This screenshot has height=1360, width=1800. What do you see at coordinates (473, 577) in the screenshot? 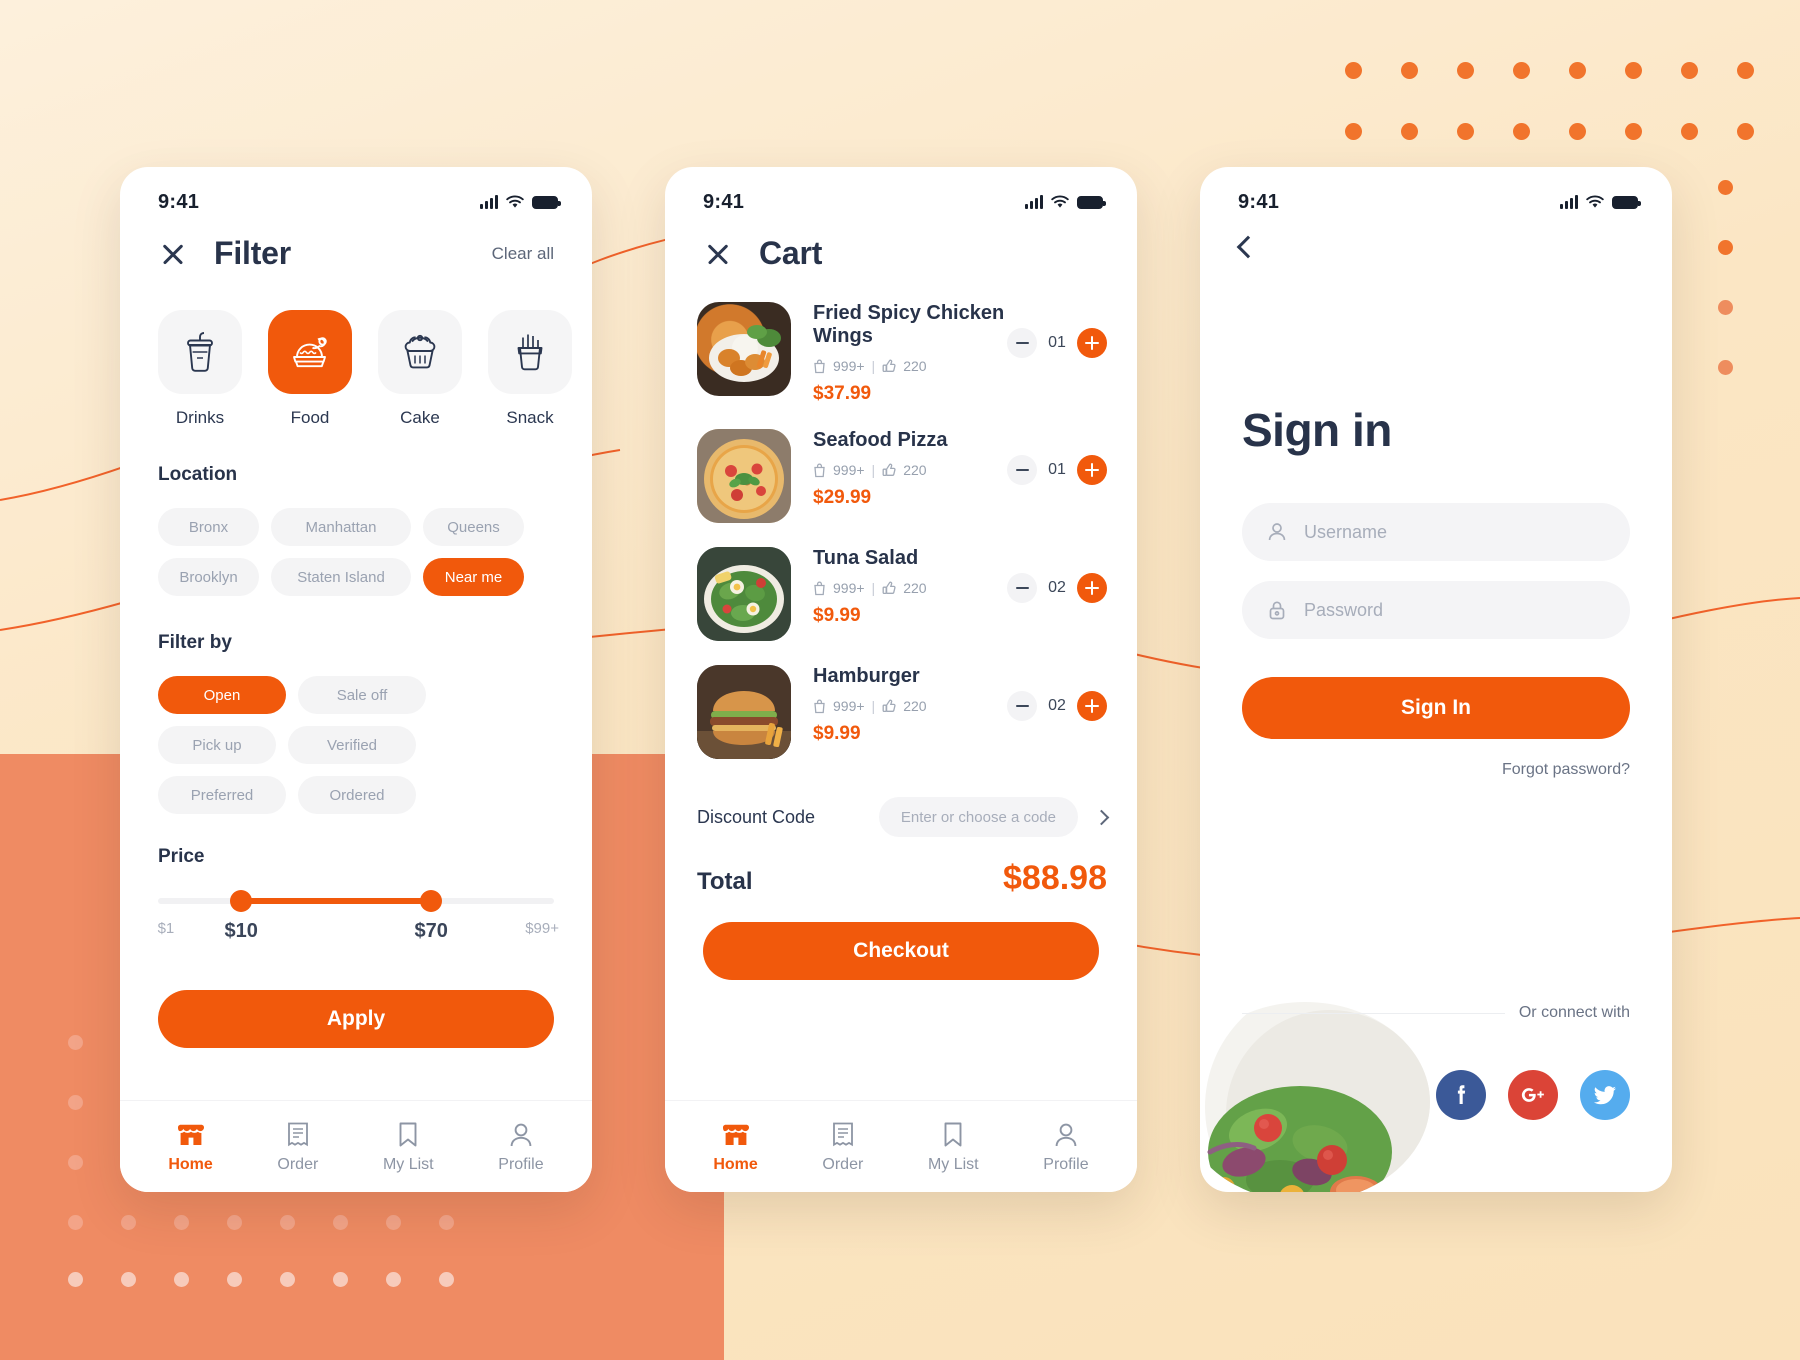
I see `location-chip-near-me: Near me` at bounding box center [473, 577].